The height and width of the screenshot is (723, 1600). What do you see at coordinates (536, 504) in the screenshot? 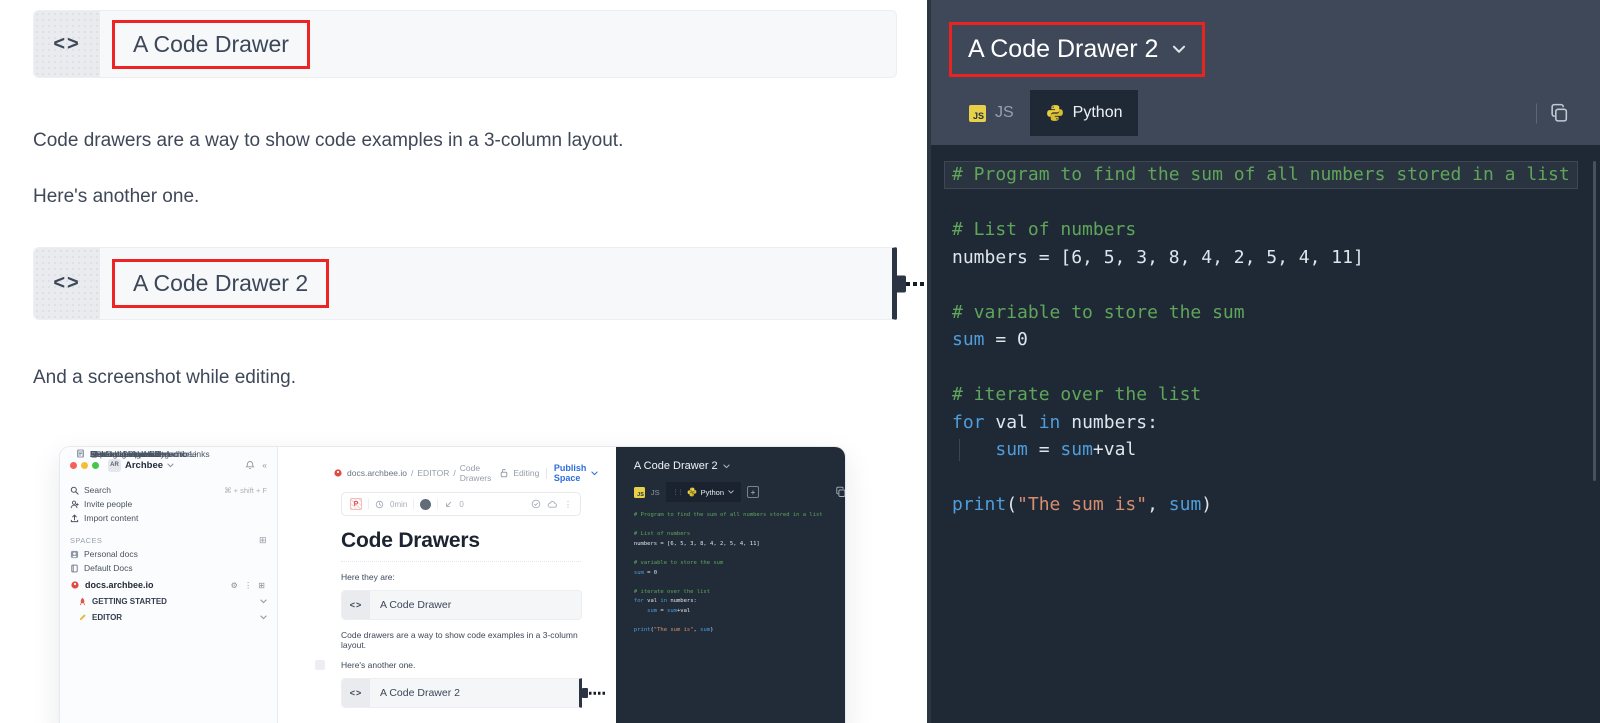
I see `check-circle-icon` at bounding box center [536, 504].